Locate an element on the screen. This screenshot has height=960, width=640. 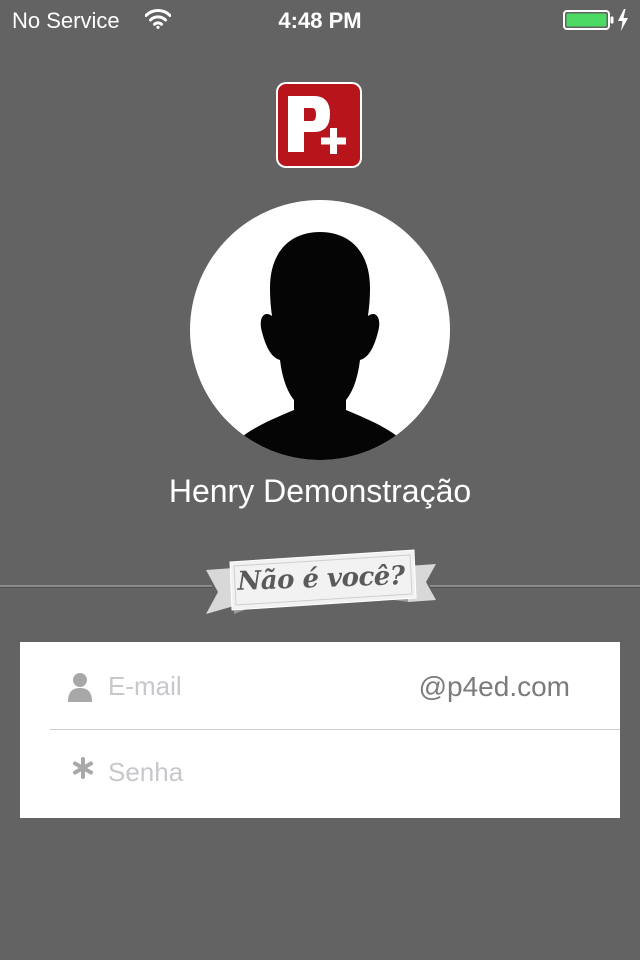
avatar is located at coordinates (320, 330).